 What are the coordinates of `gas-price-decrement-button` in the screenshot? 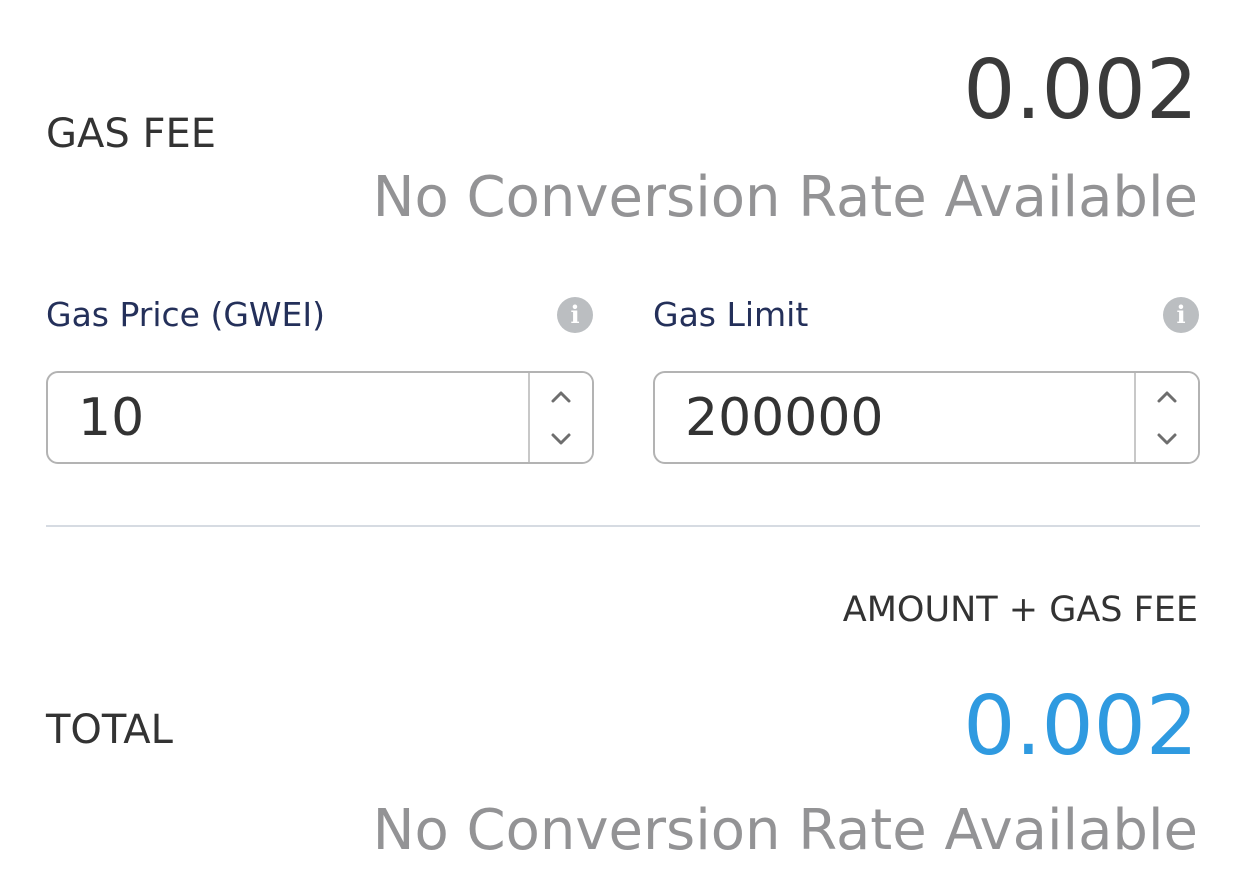 It's located at (561, 439).